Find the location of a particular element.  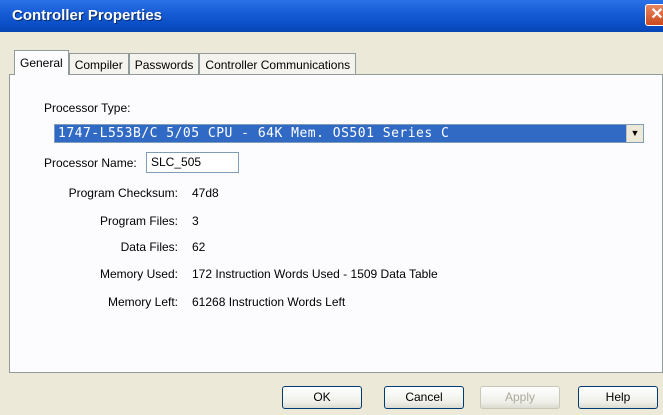

processor-type-label: Processor Type: is located at coordinates (87, 108).